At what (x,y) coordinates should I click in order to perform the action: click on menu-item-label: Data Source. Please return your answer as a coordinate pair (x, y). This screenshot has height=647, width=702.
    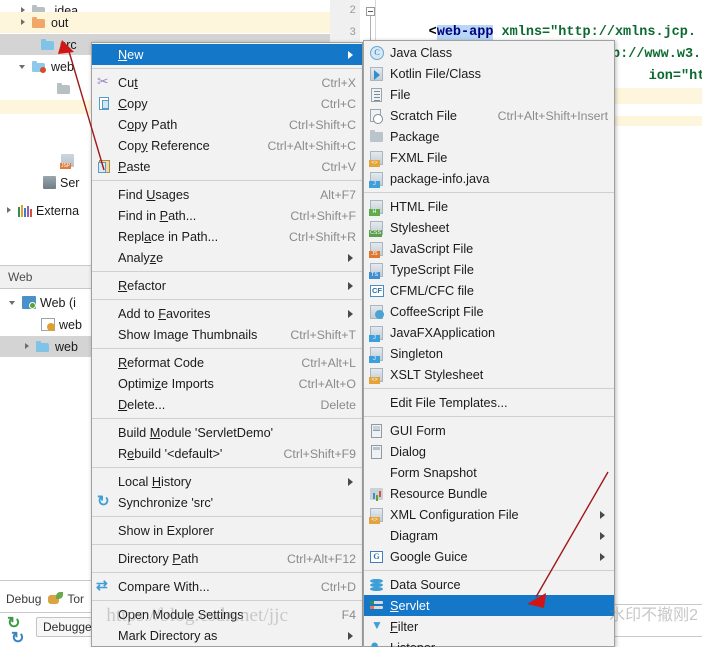
    Looking at the image, I should click on (425, 584).